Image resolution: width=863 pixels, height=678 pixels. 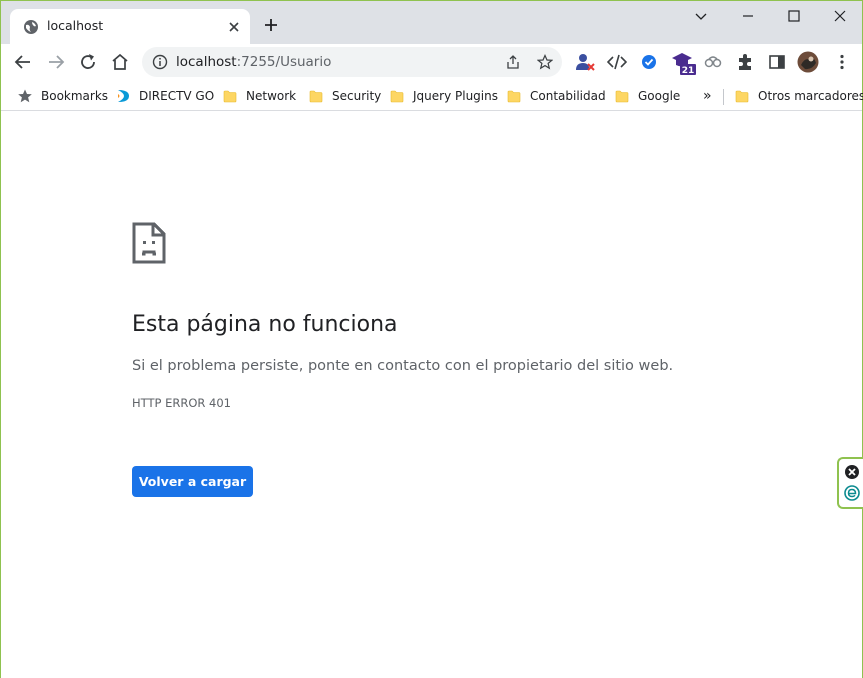 What do you see at coordinates (701, 16) in the screenshot?
I see `chevron-down-icon` at bounding box center [701, 16].